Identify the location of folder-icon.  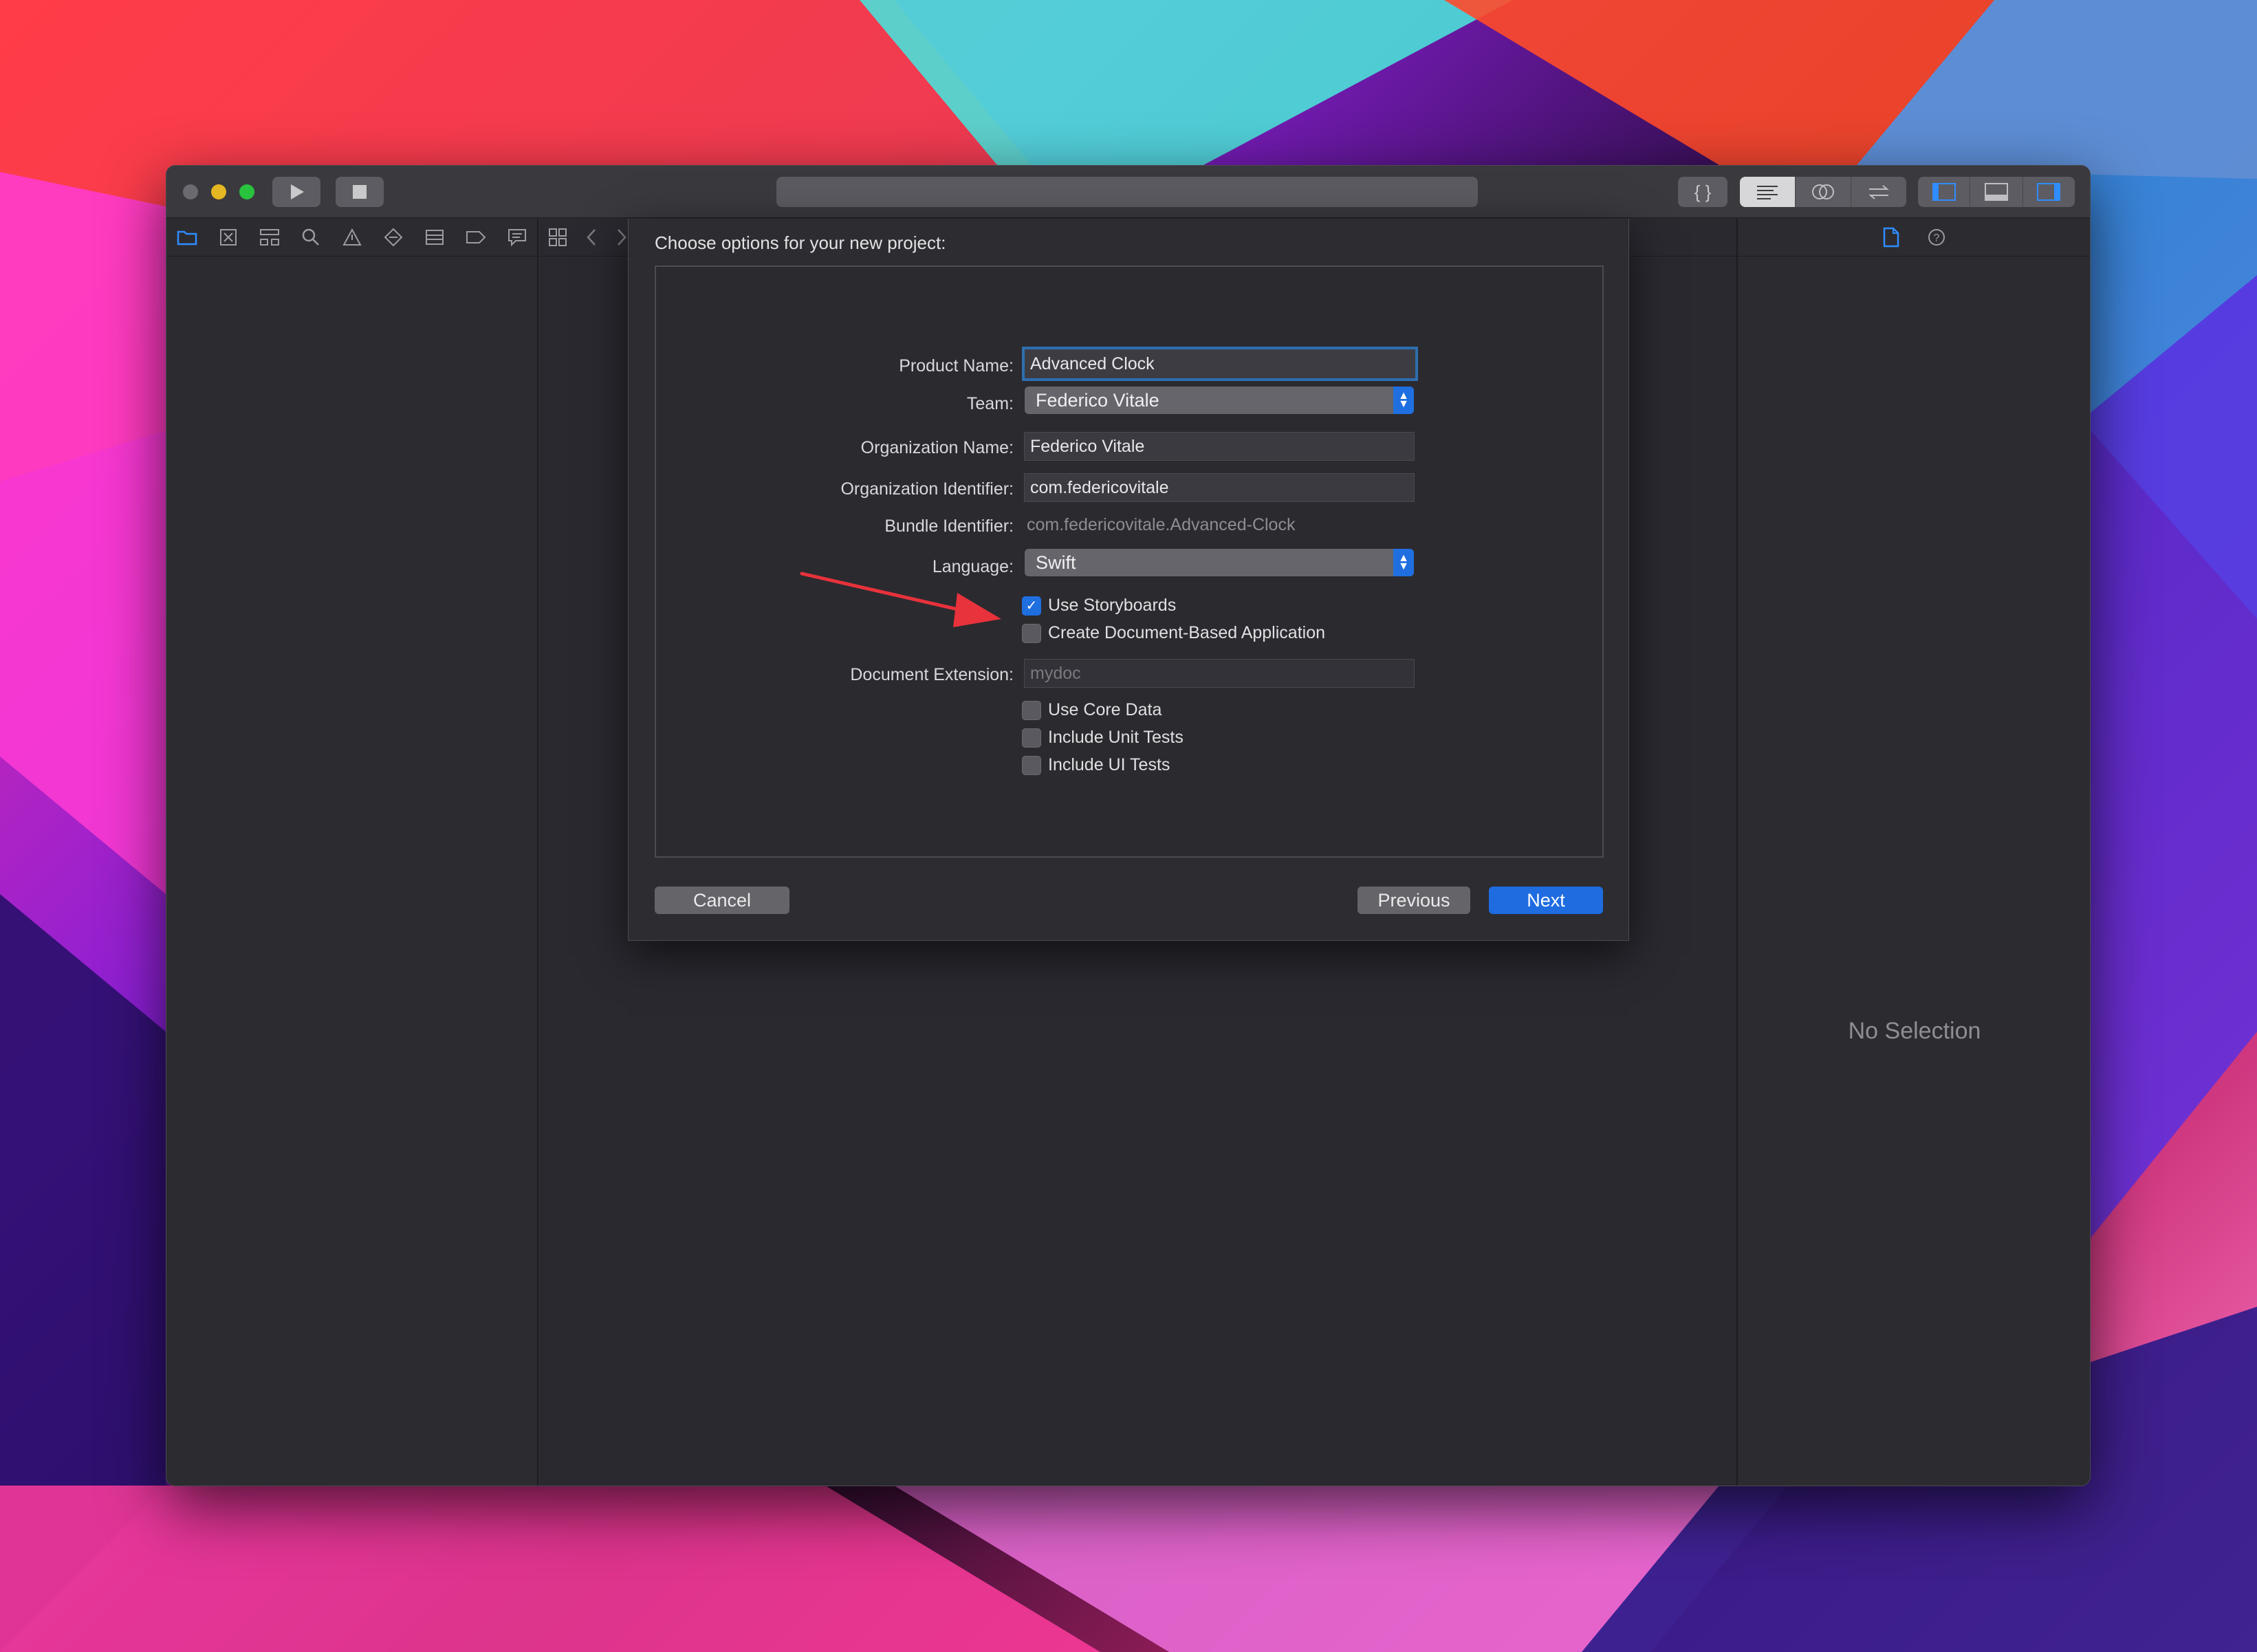
(187, 237).